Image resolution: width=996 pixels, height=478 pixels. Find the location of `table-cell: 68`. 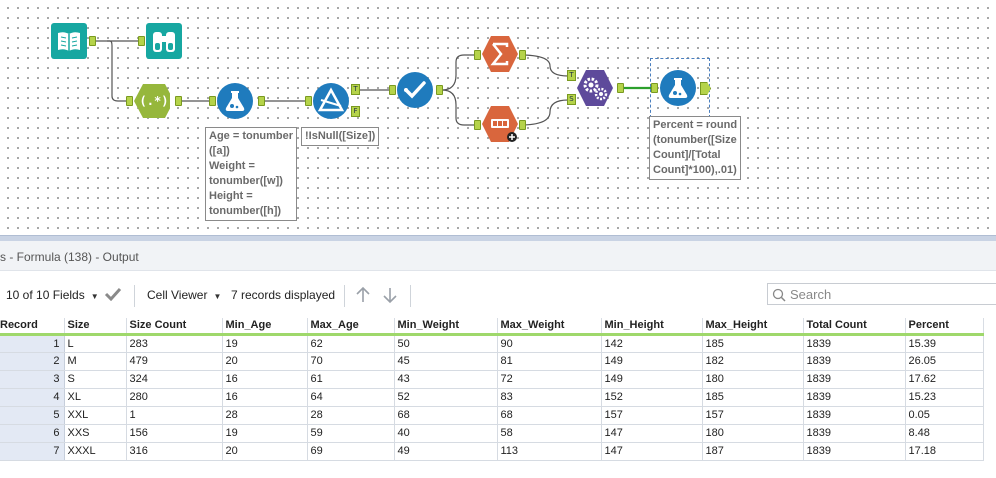

table-cell: 68 is located at coordinates (446, 415).